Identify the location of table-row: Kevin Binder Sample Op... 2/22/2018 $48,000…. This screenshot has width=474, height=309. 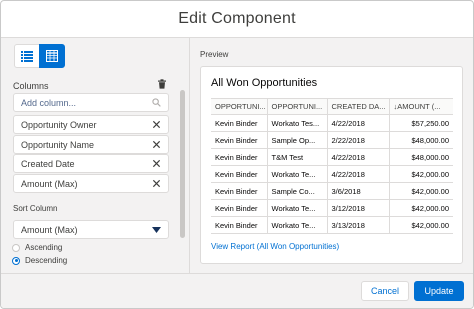
(332, 140).